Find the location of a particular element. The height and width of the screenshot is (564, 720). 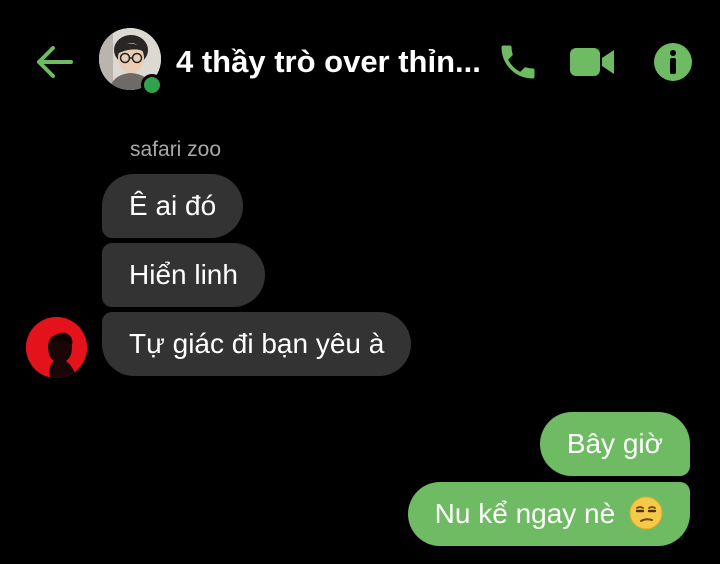

sender-avatar is located at coordinates (56, 347).